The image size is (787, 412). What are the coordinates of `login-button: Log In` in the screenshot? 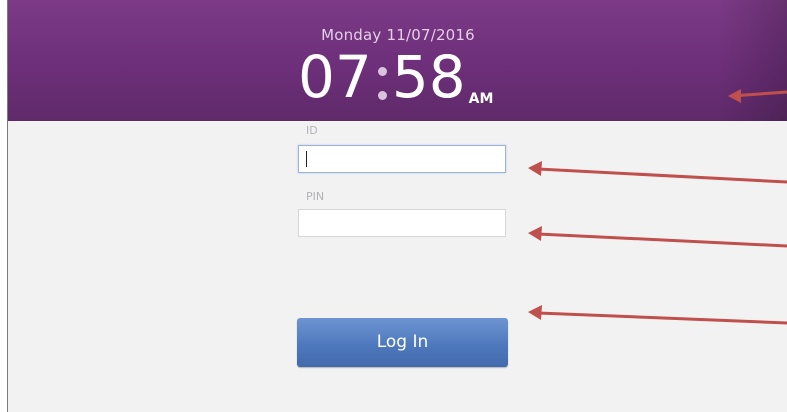 It's located at (402, 342).